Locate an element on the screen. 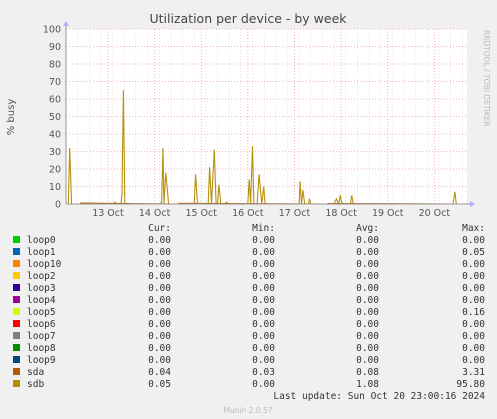  x-tick-label: 20 Oct is located at coordinates (435, 213).